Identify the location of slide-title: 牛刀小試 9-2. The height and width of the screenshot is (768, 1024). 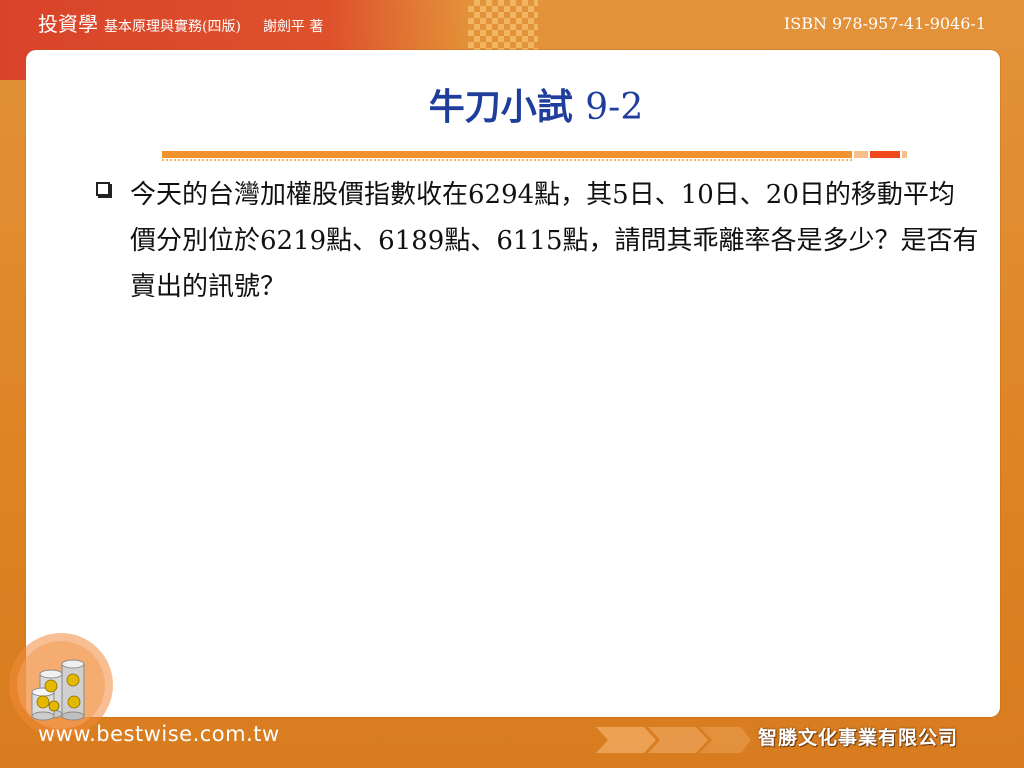
(512, 104).